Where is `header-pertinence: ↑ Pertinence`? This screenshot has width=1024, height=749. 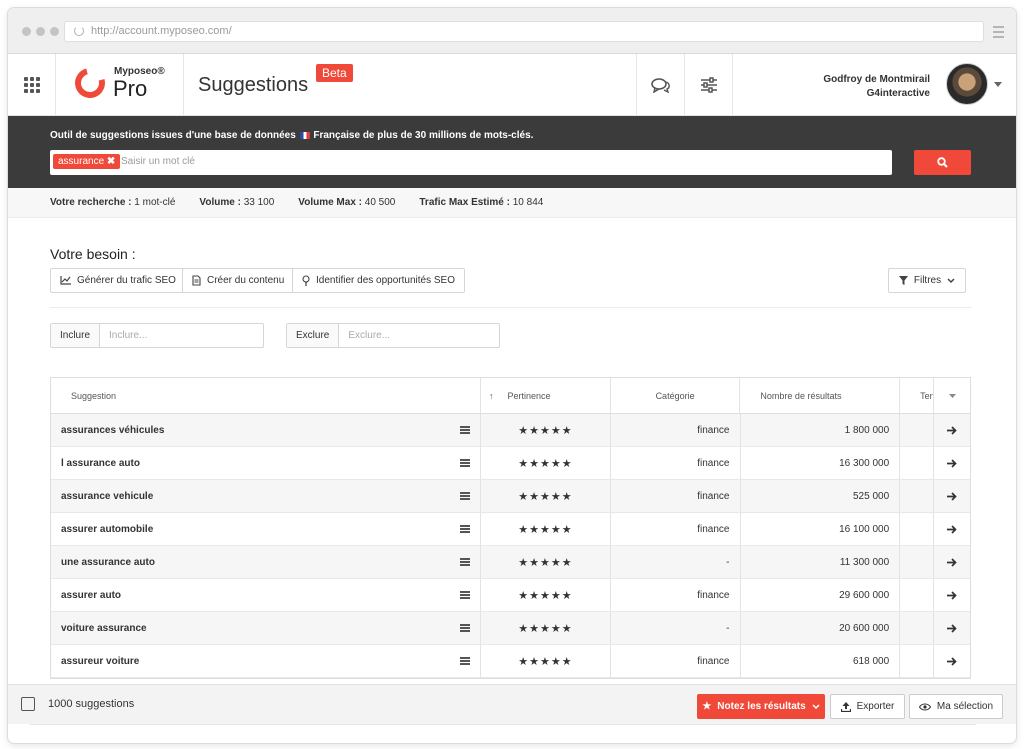
header-pertinence: ↑ Pertinence is located at coordinates (546, 395).